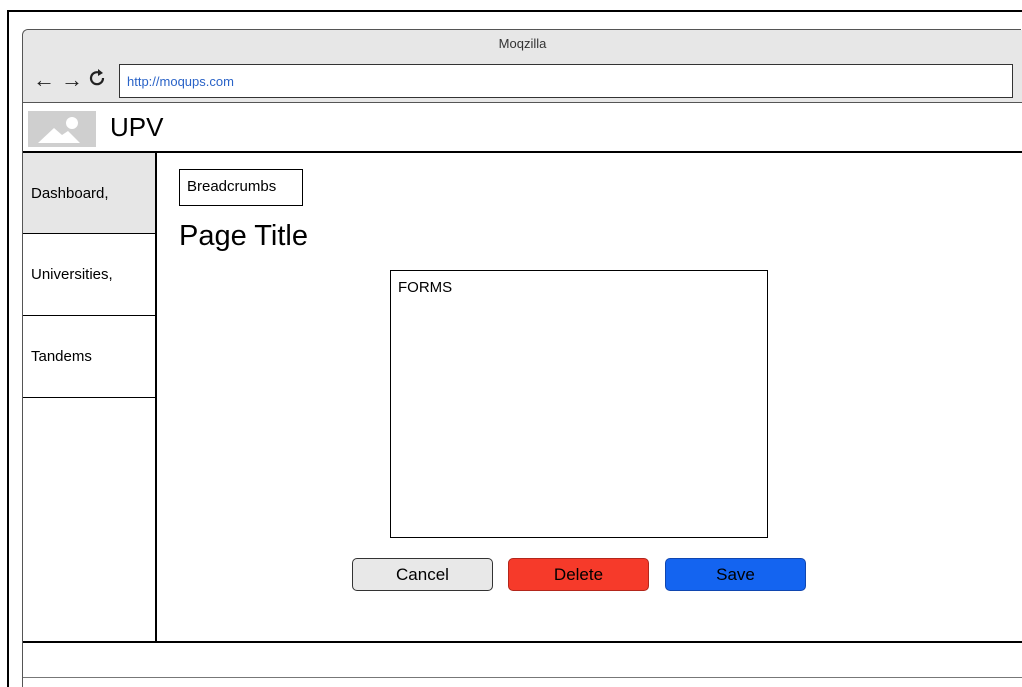  Describe the element at coordinates (422, 574) in the screenshot. I see `cancel-button: Cancel` at that location.